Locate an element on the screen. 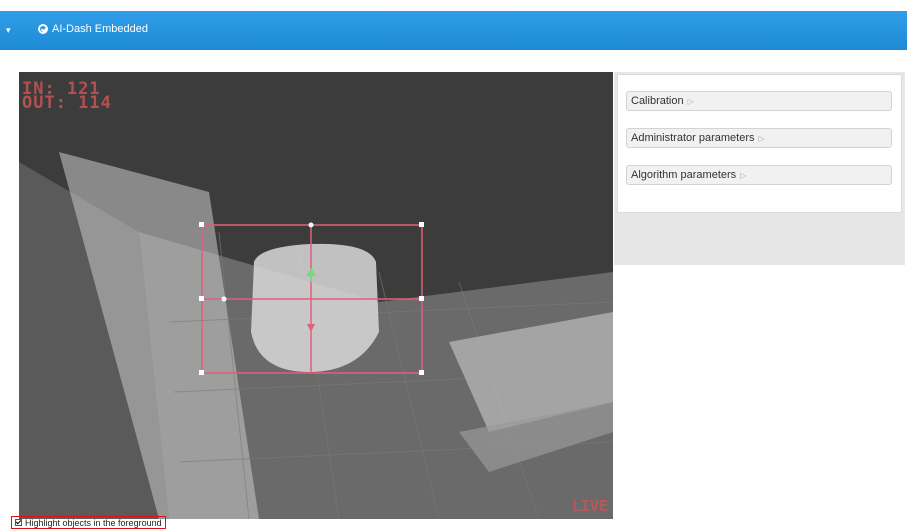 The image size is (907, 529). calibration-button: Calibration ▷ is located at coordinates (759, 101).